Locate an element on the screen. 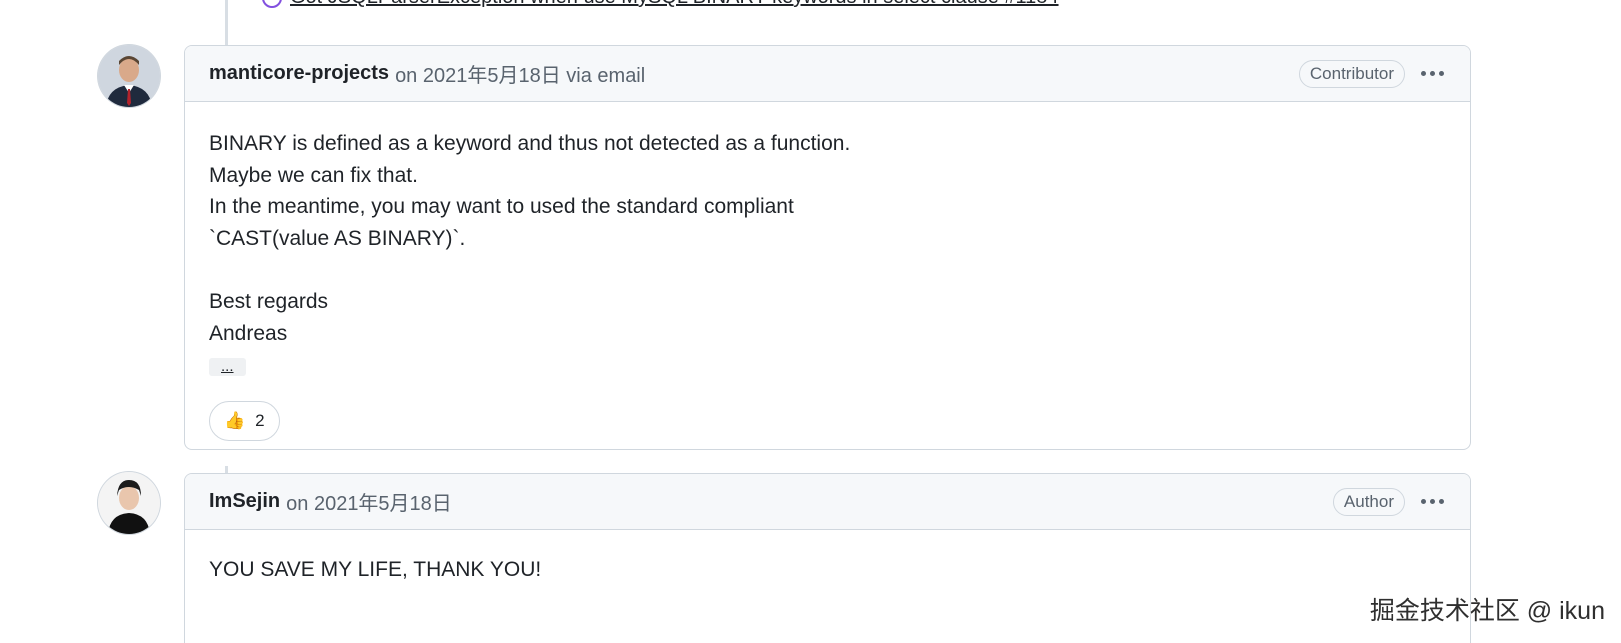 This screenshot has width=1621, height=643. comment-author-link: manticore-projects is located at coordinates (299, 73).